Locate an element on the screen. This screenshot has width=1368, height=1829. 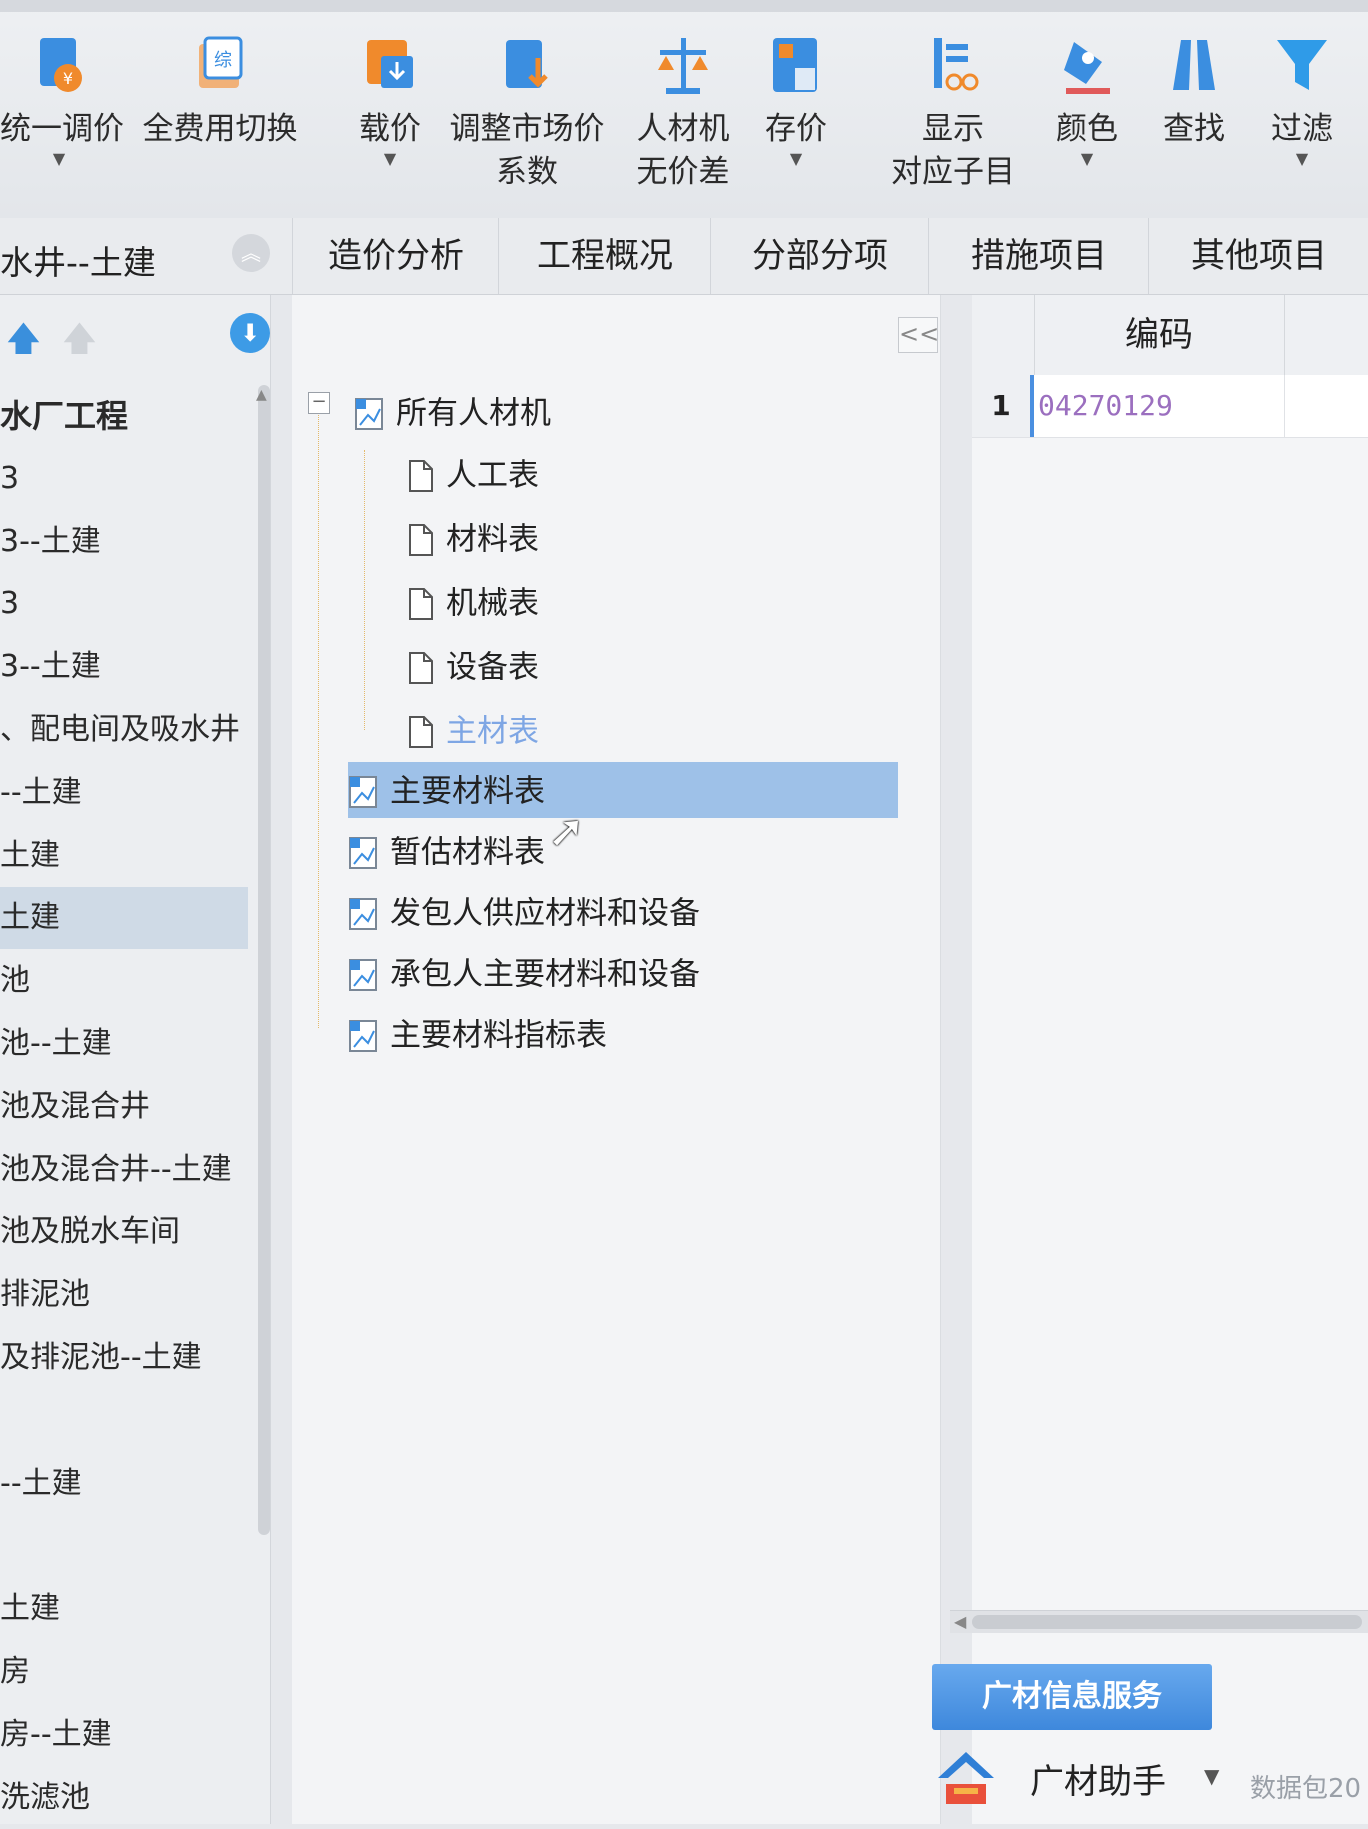
save-price-icon is located at coordinates (795, 65).